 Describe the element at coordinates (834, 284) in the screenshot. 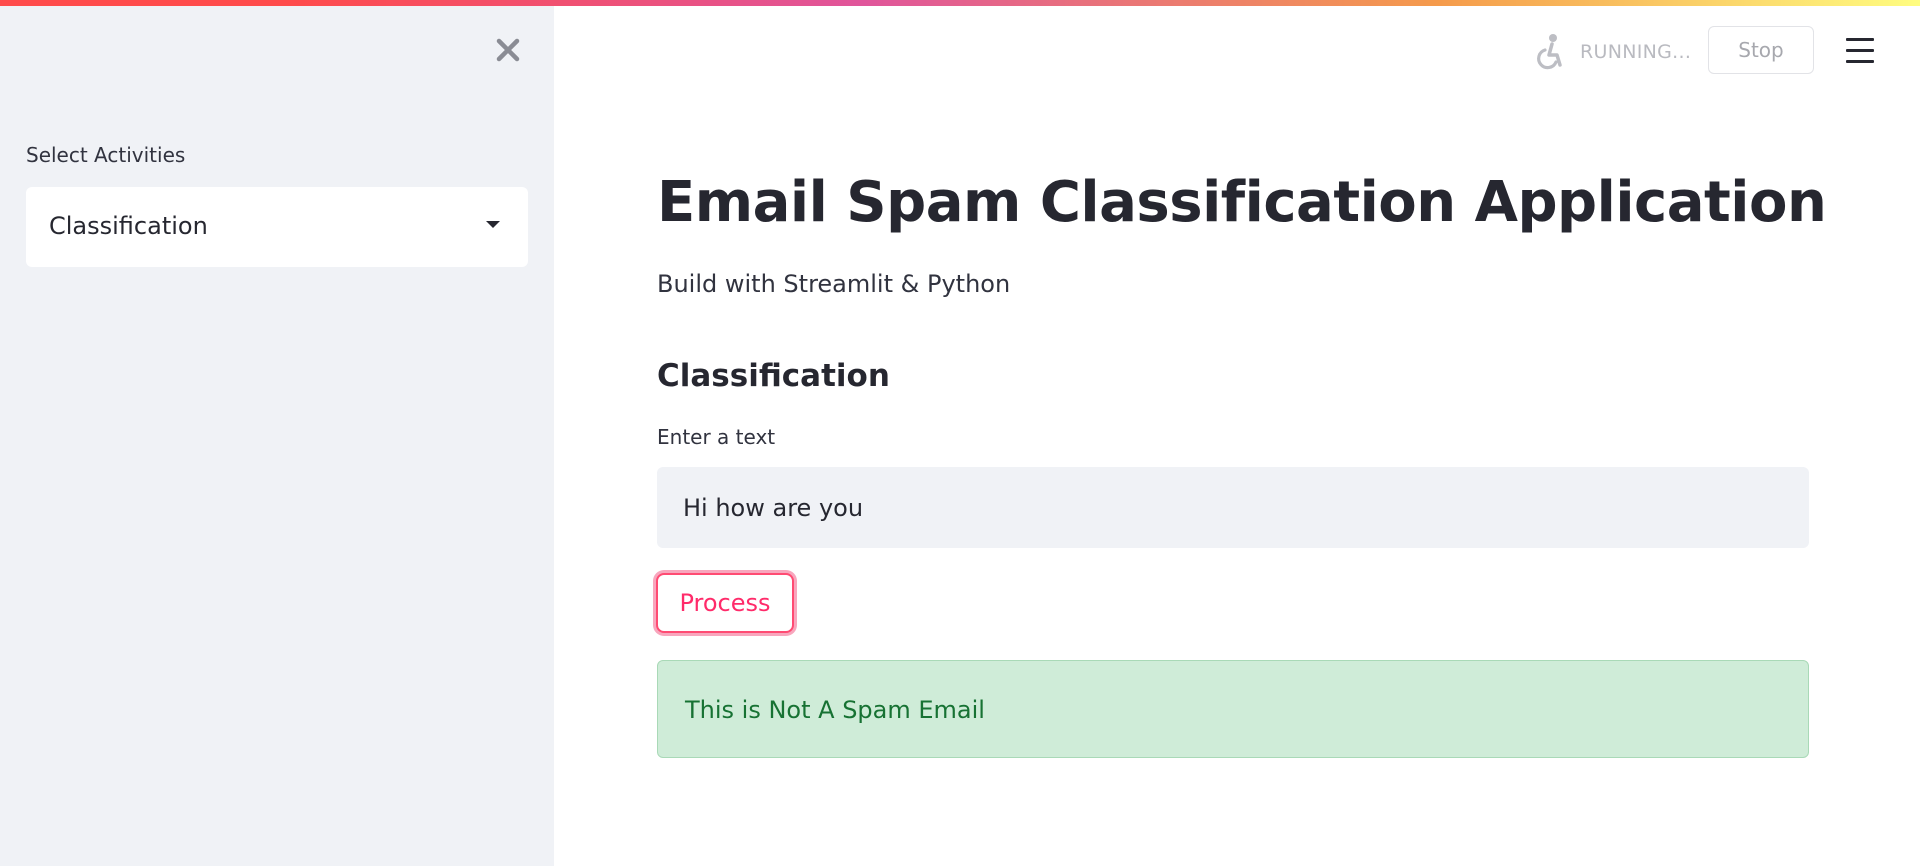

I see `page-subtitle: Build with Streamlit & Python` at that location.